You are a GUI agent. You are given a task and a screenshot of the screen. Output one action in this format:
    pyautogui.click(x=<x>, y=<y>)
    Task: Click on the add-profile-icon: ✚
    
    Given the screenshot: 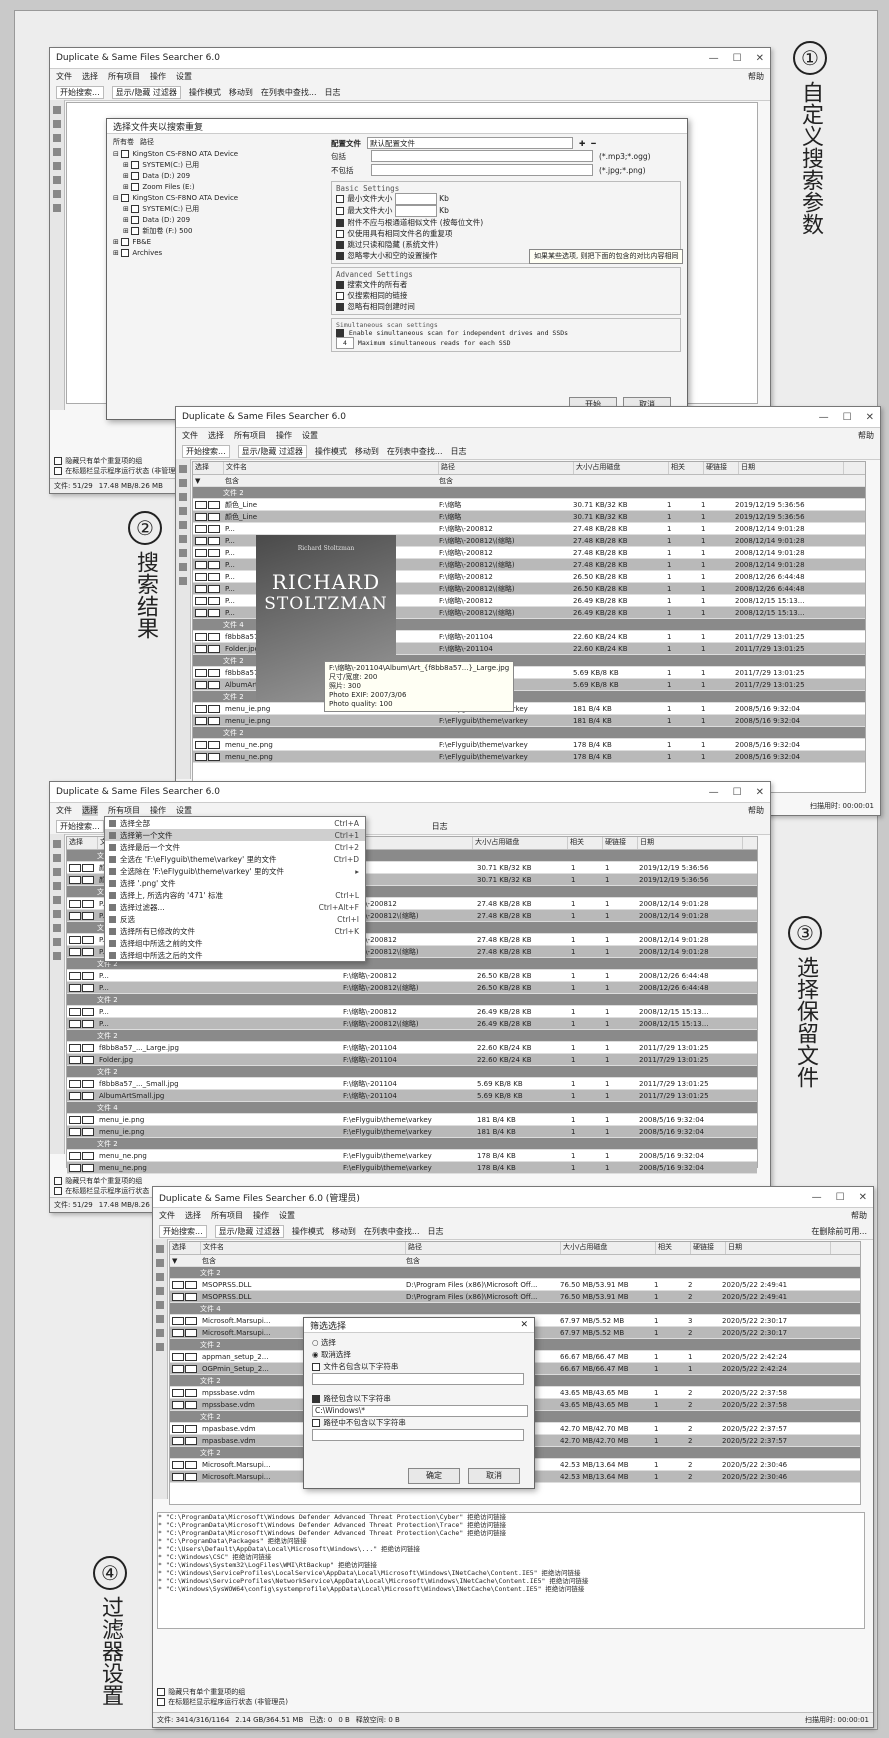 What is the action you would take?
    pyautogui.click(x=582, y=143)
    